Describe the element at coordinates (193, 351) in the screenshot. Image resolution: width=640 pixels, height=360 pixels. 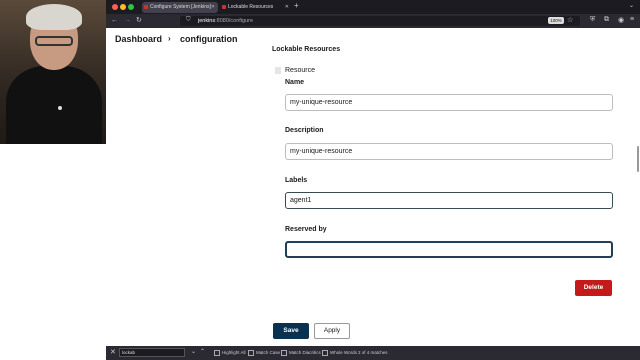
I see `find-next-icon: ⌄` at that location.